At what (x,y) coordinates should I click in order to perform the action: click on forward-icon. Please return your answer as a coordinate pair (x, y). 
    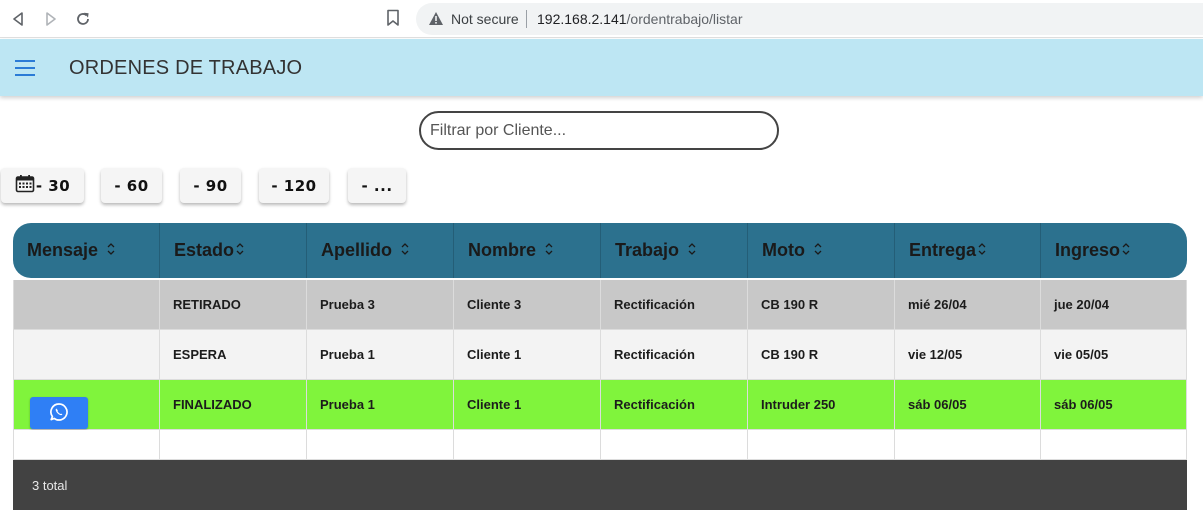
    Looking at the image, I should click on (51, 19).